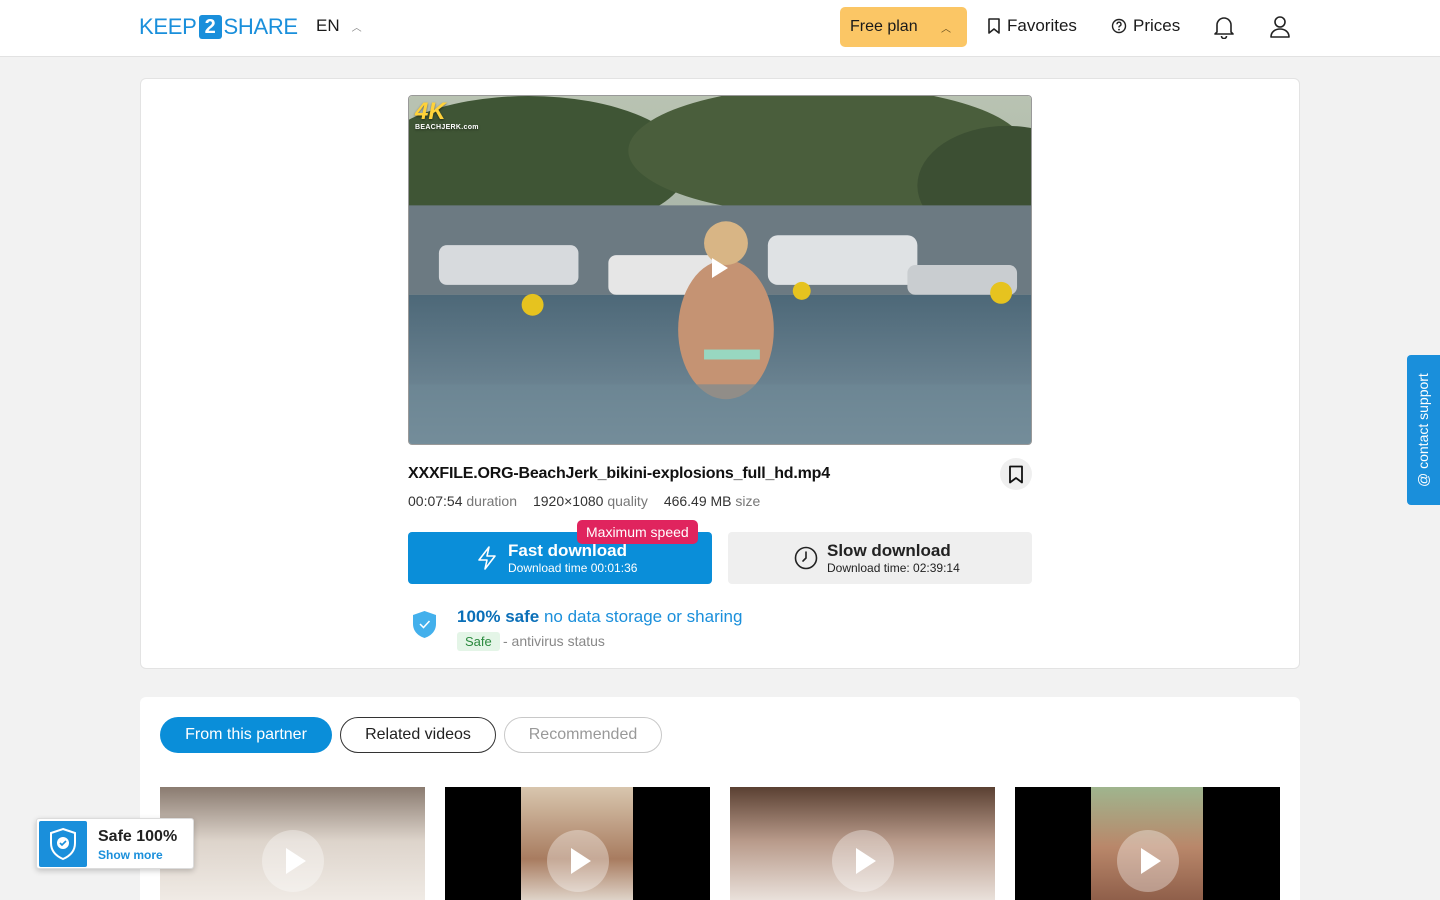 This screenshot has height=900, width=1440. I want to click on prices-link: Prices, so click(1145, 26).